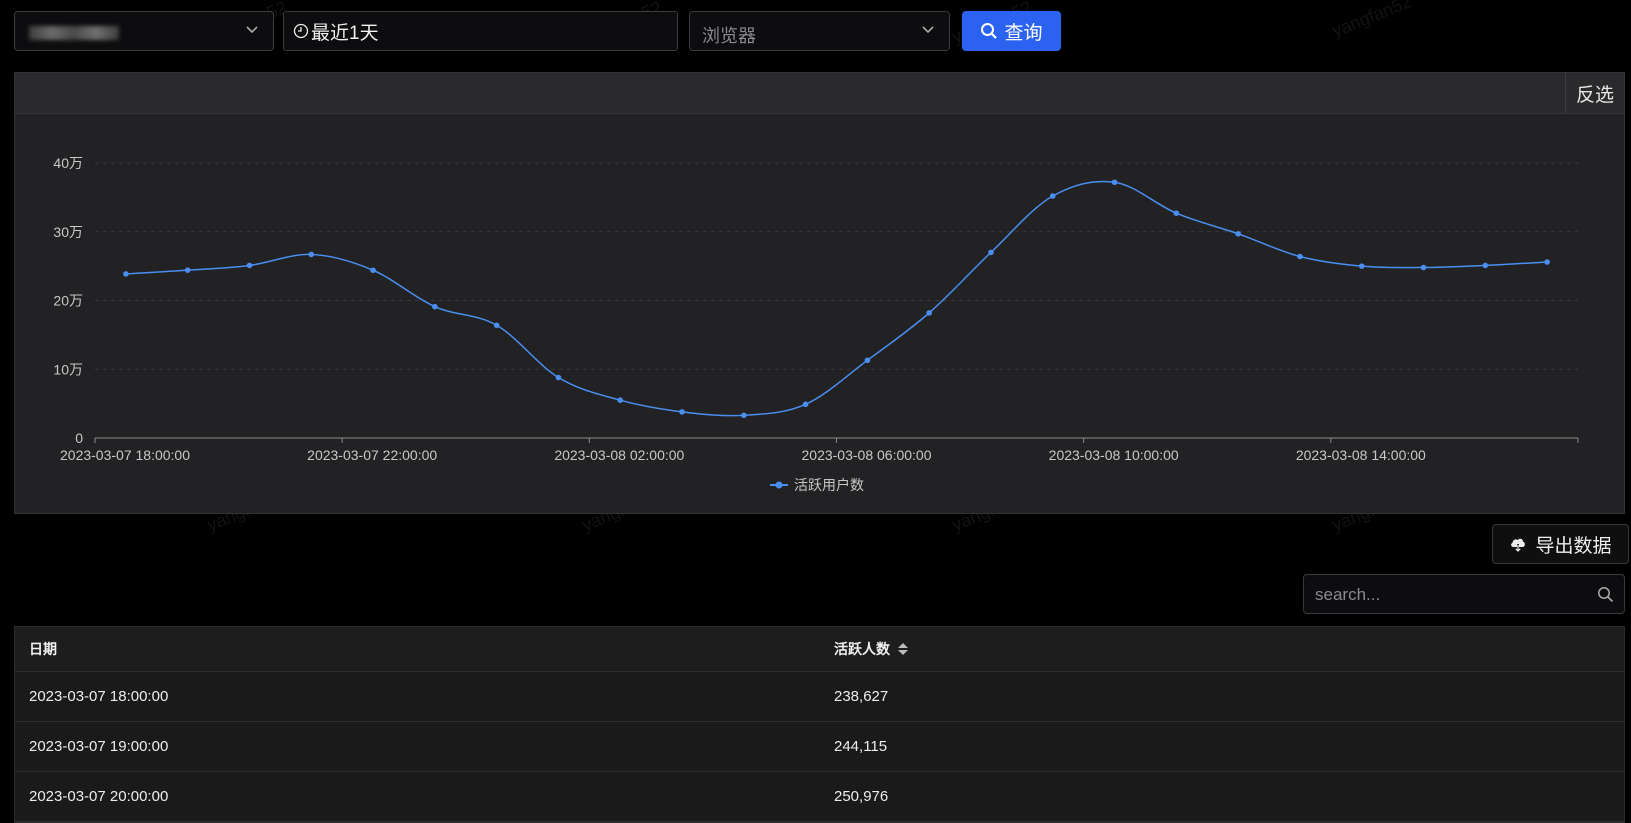 Image resolution: width=1631 pixels, height=823 pixels. I want to click on column-header-active-count: 活跃人数, so click(871, 649).